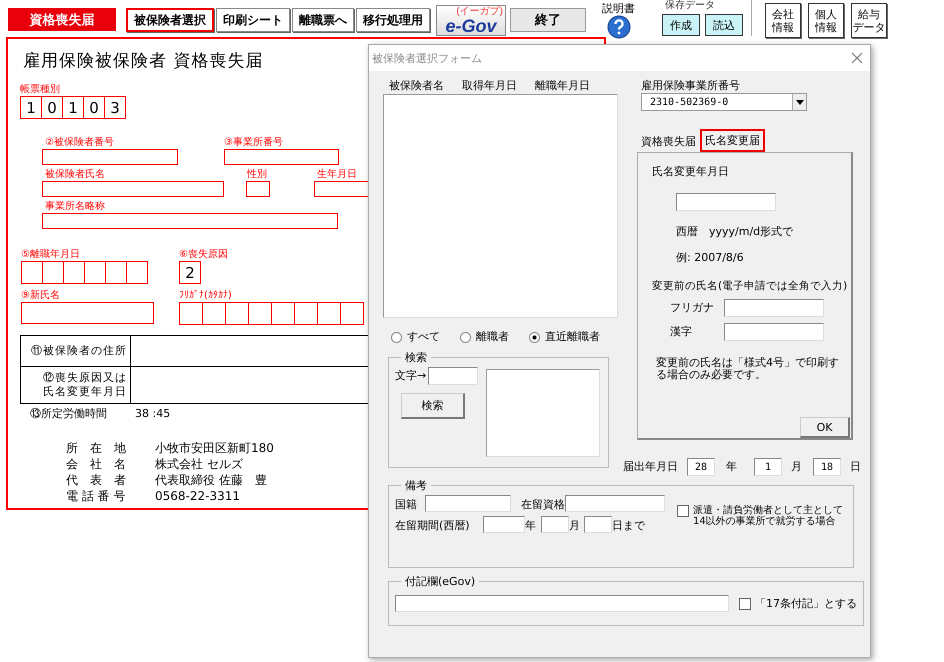 This screenshot has width=944, height=662. I want to click on digit-cell: 3, so click(115, 107).